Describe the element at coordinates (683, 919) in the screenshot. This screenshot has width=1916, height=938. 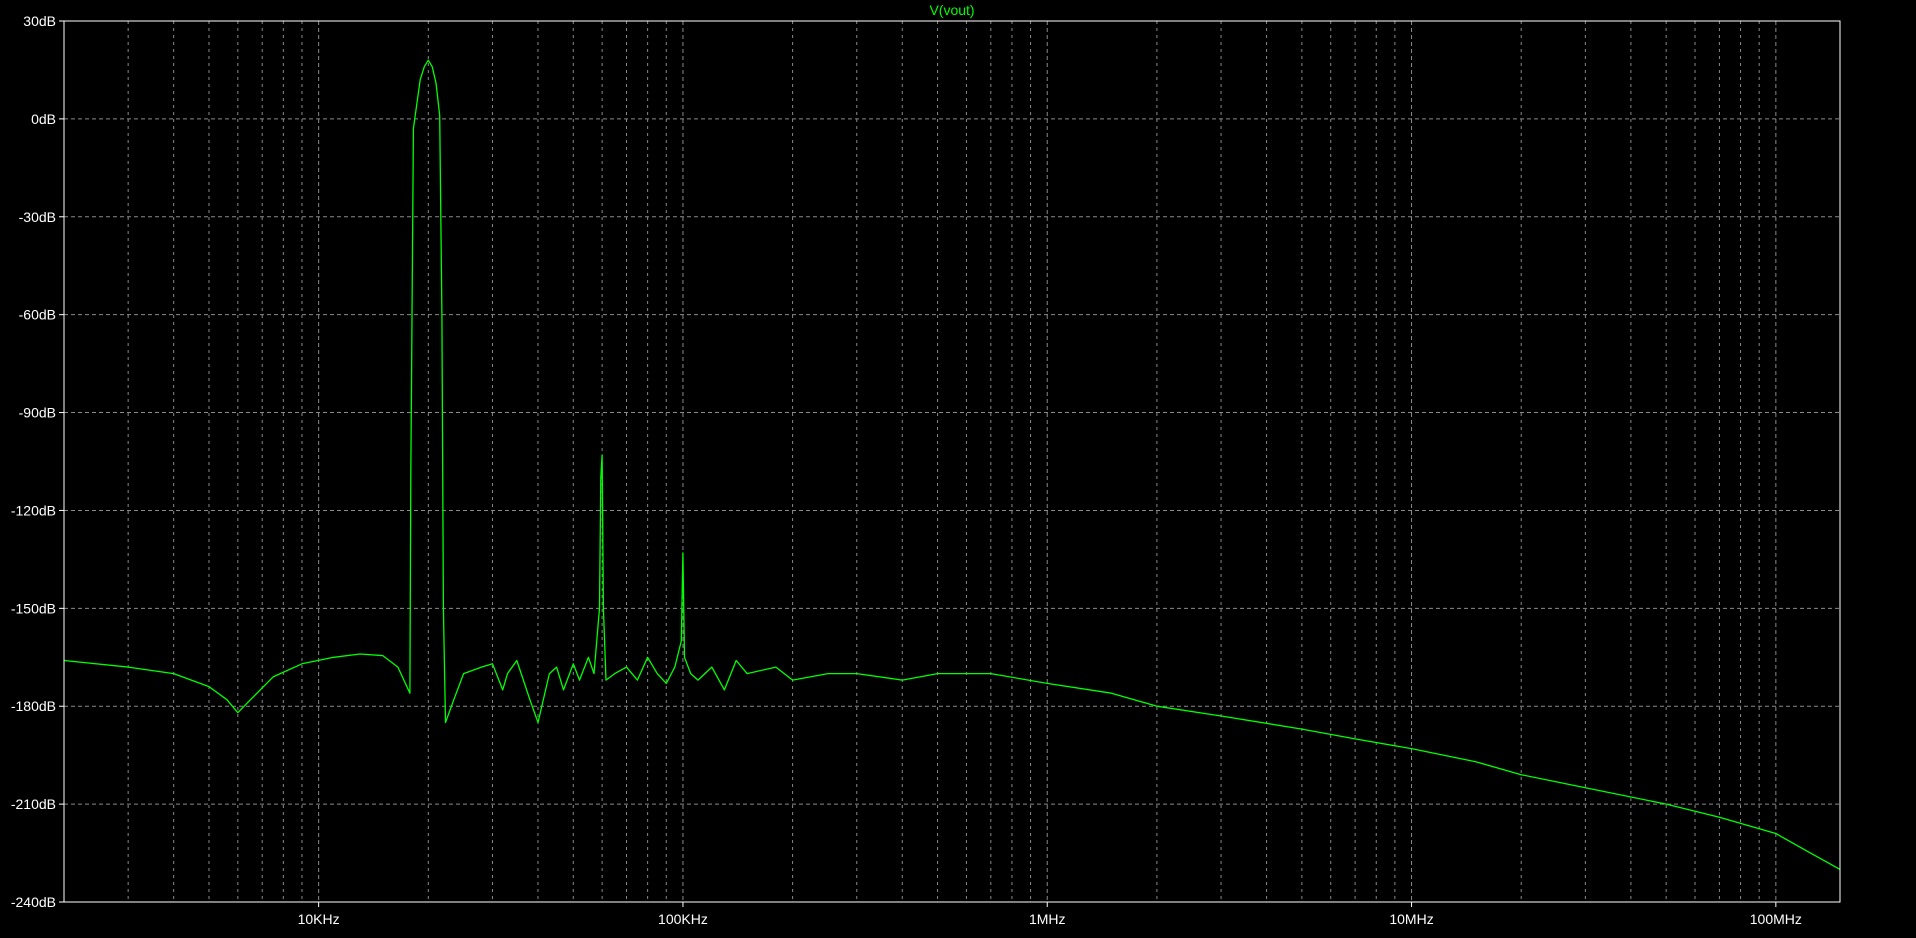
I see `x-tick-label: 100KHz` at that location.